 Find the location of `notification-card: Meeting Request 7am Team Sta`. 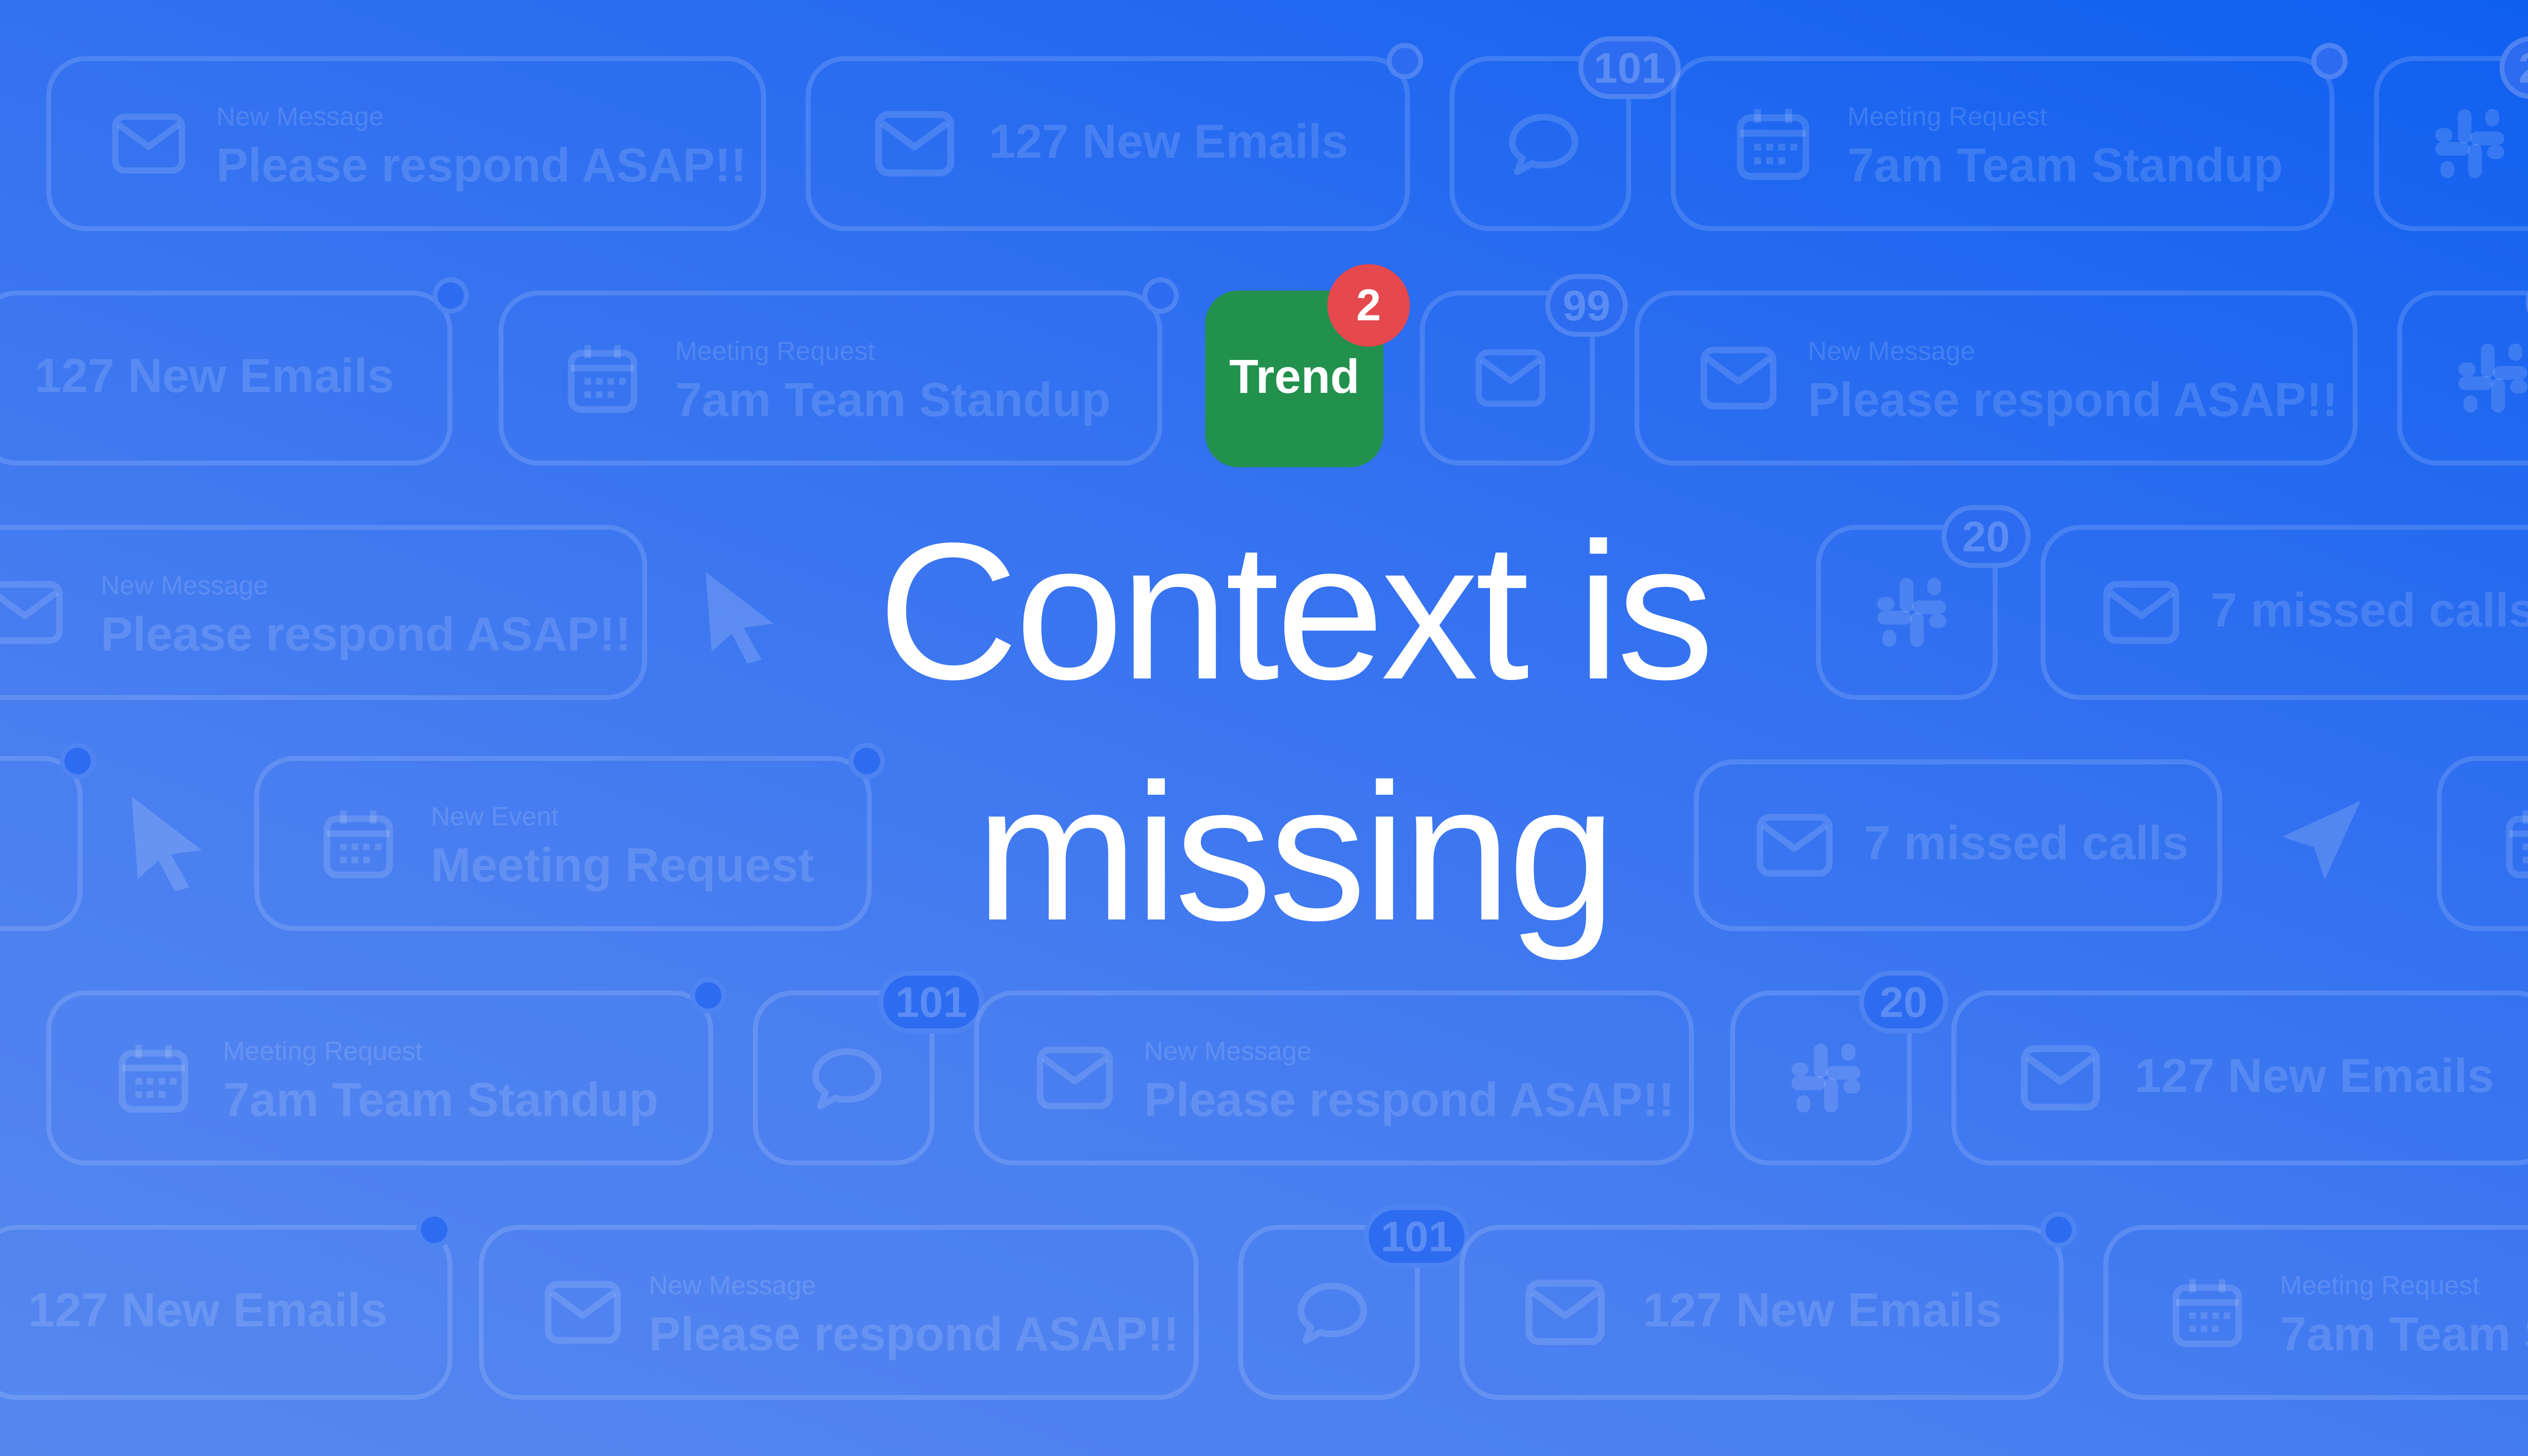

notification-card: Meeting Request 7am Team Sta is located at coordinates (2315, 1312).